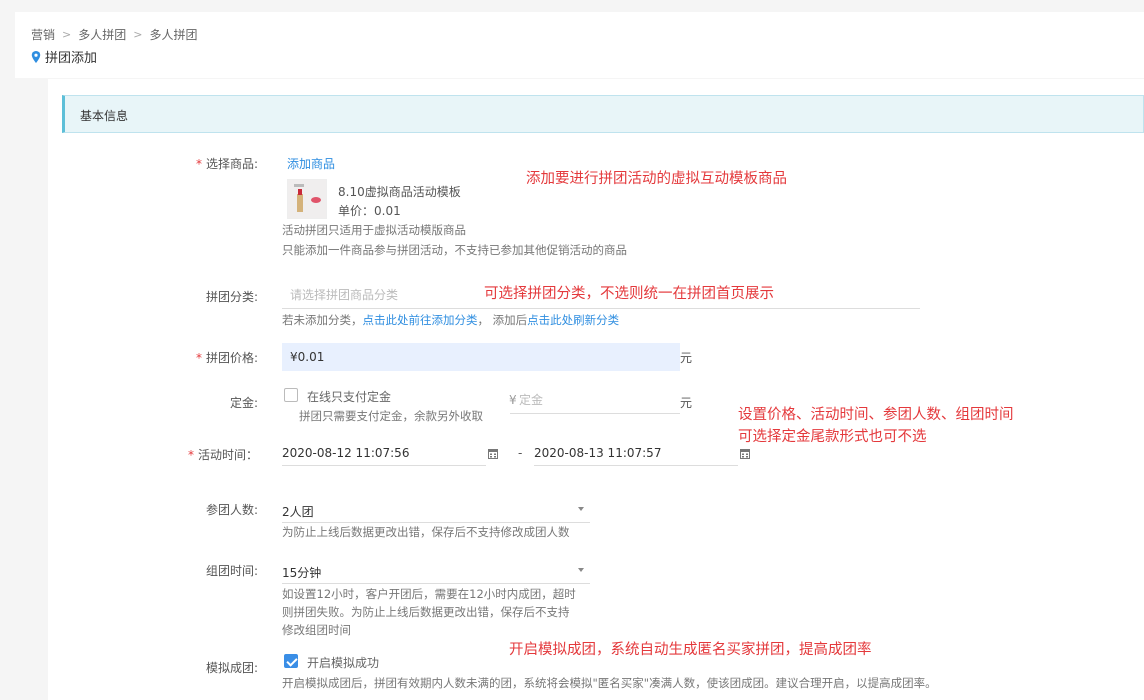 The height and width of the screenshot is (700, 1144). Describe the element at coordinates (573, 320) in the screenshot. I see `refresh-category-link: 点击此处刷新分类` at that location.